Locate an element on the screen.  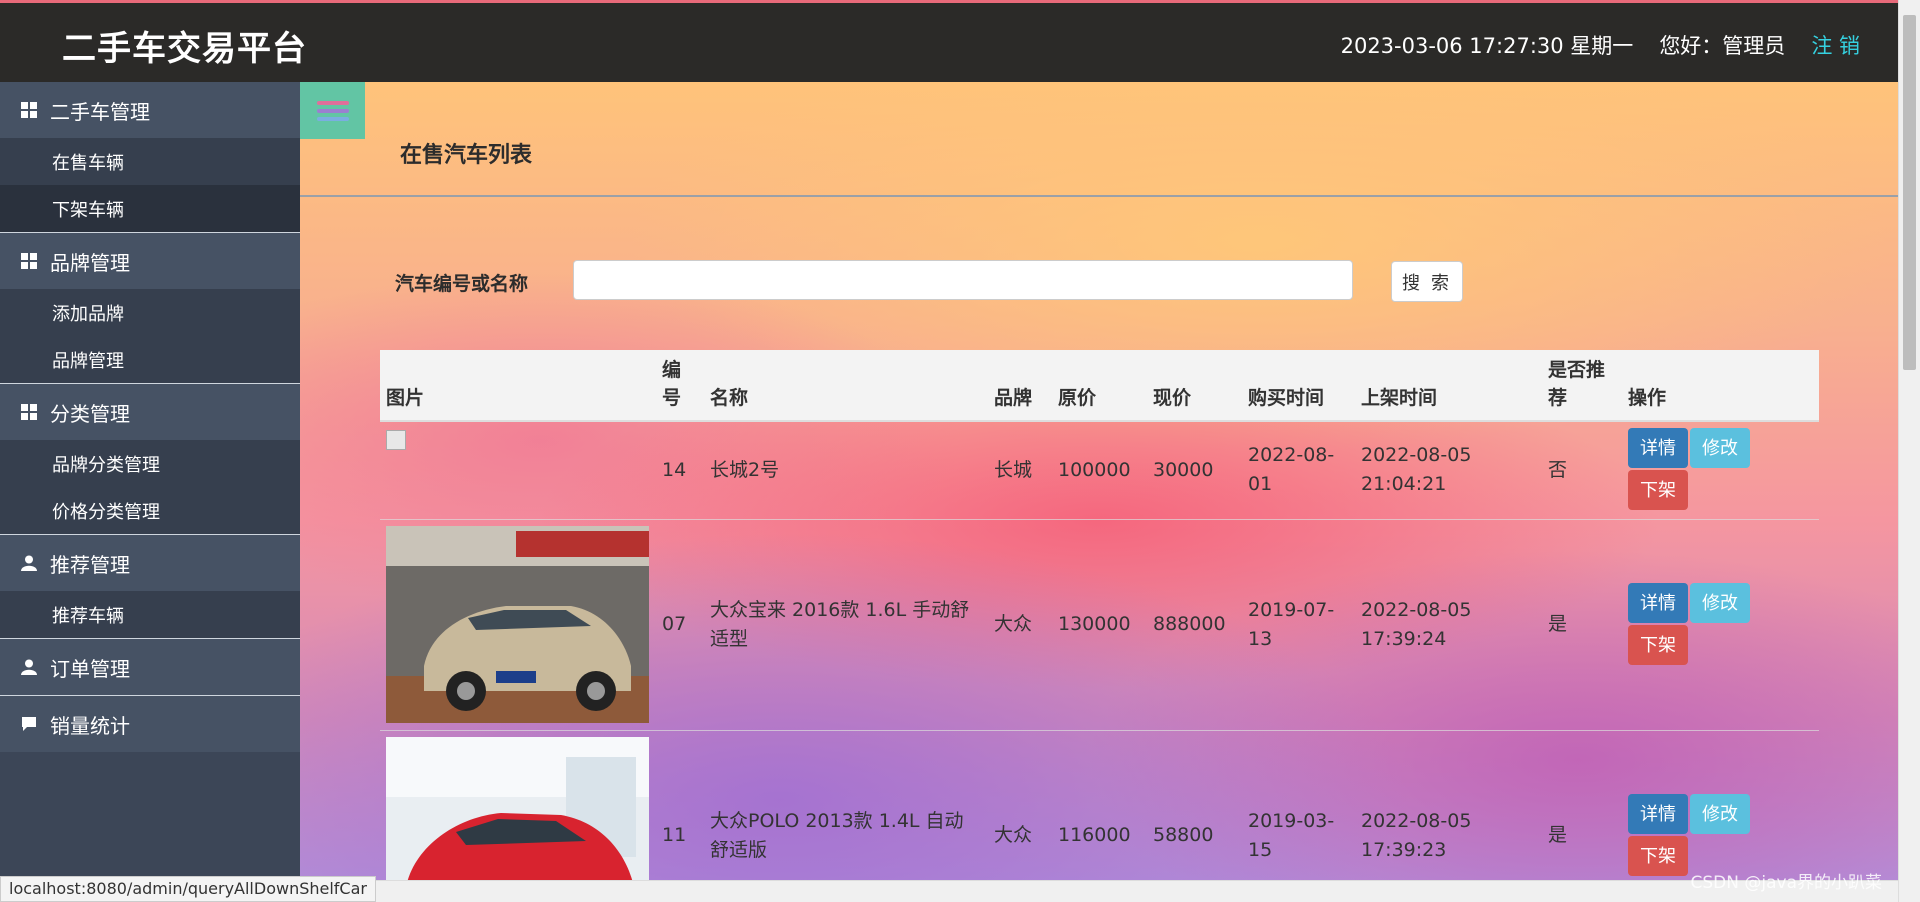
page-title: 在售汽车列表 is located at coordinates (466, 155).